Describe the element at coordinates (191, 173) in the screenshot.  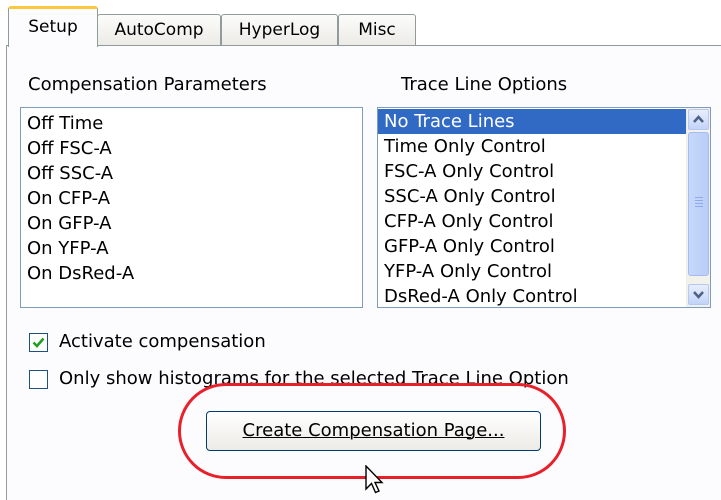
I see `list-item: Off SSC-A` at that location.